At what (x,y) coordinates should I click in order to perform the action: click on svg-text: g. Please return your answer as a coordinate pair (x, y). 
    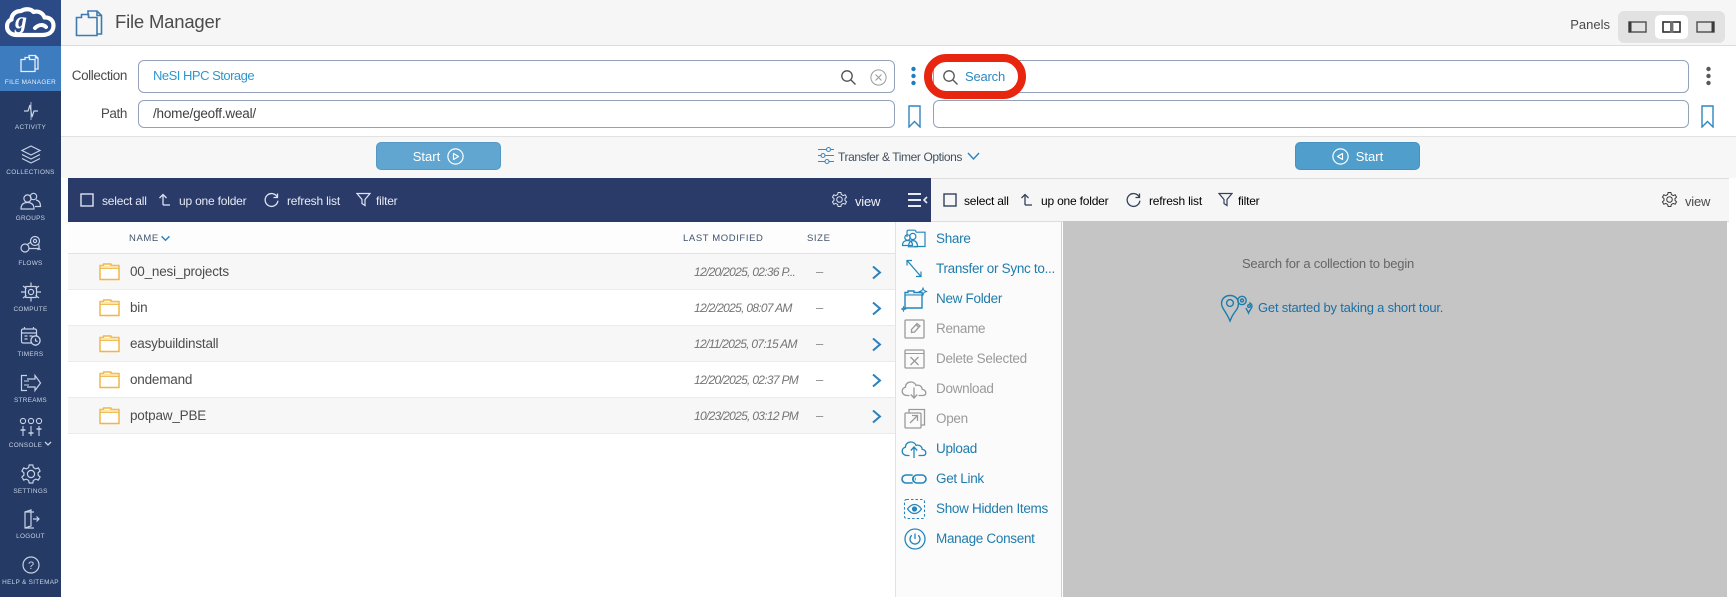
    Looking at the image, I should click on (20, 22).